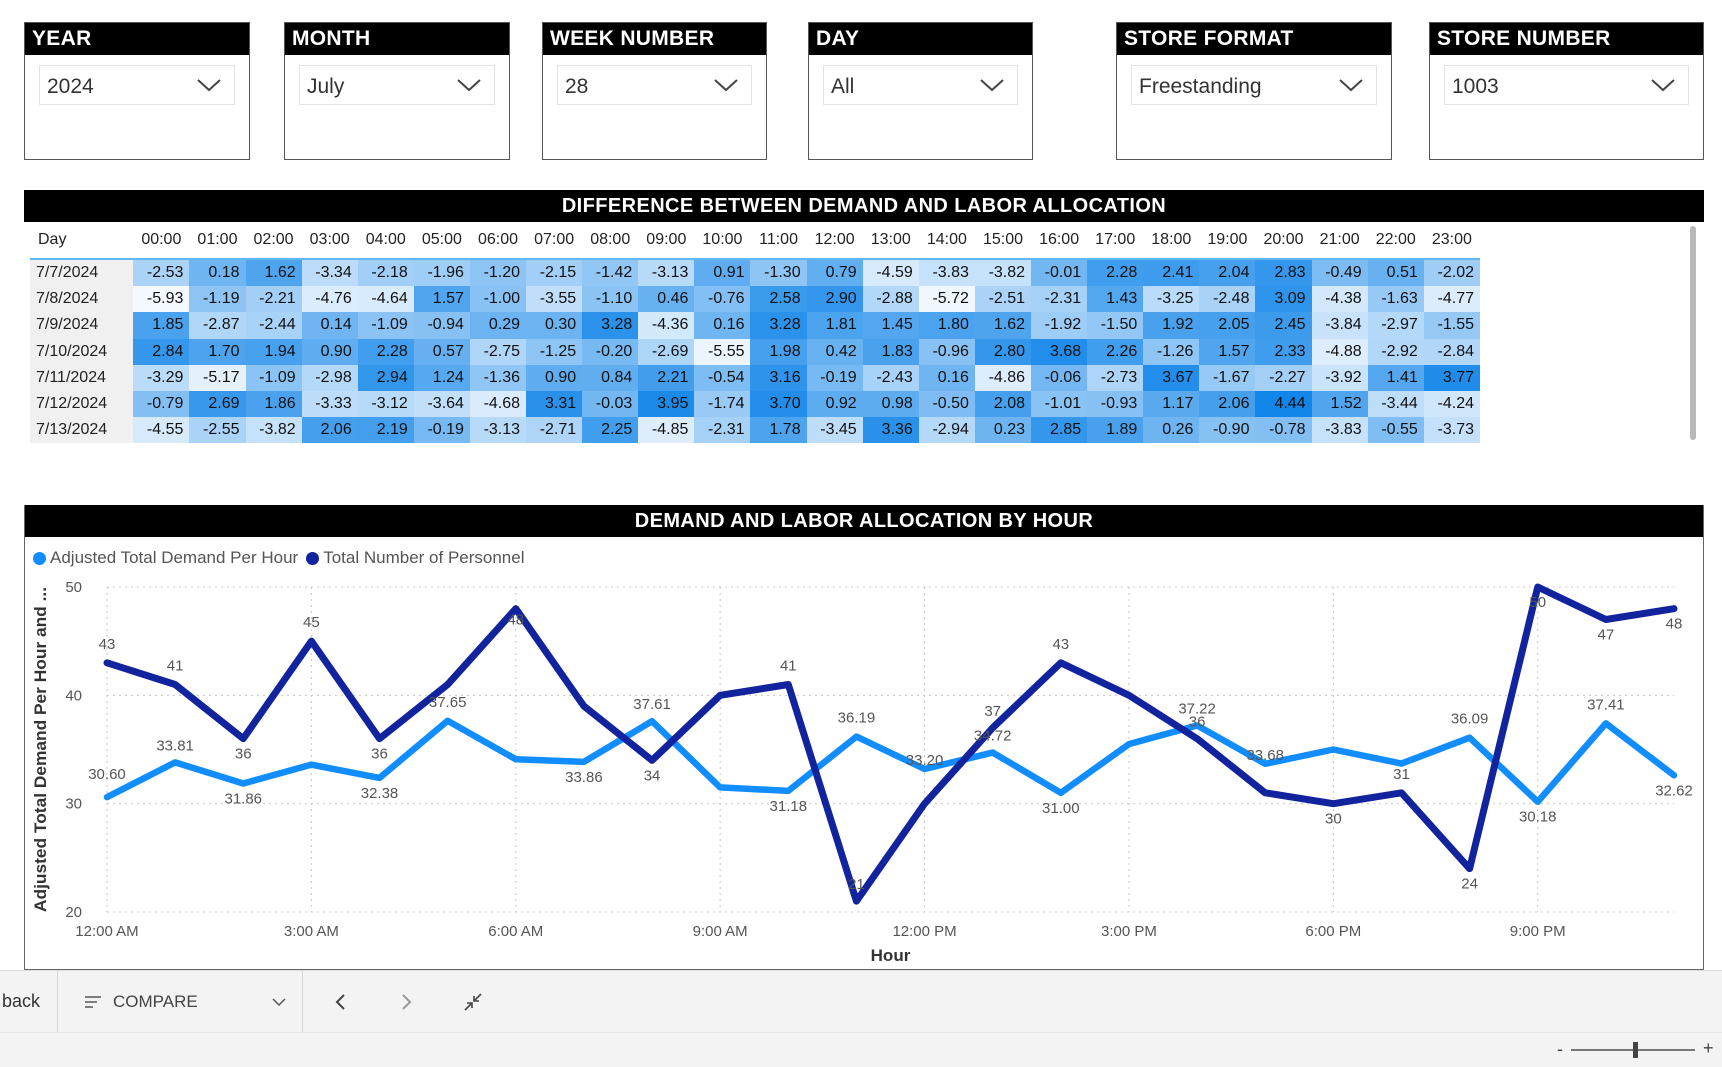 The image size is (1722, 1067). Describe the element at coordinates (778, 272) in the screenshot. I see `heatmap-cell: -1.30` at that location.